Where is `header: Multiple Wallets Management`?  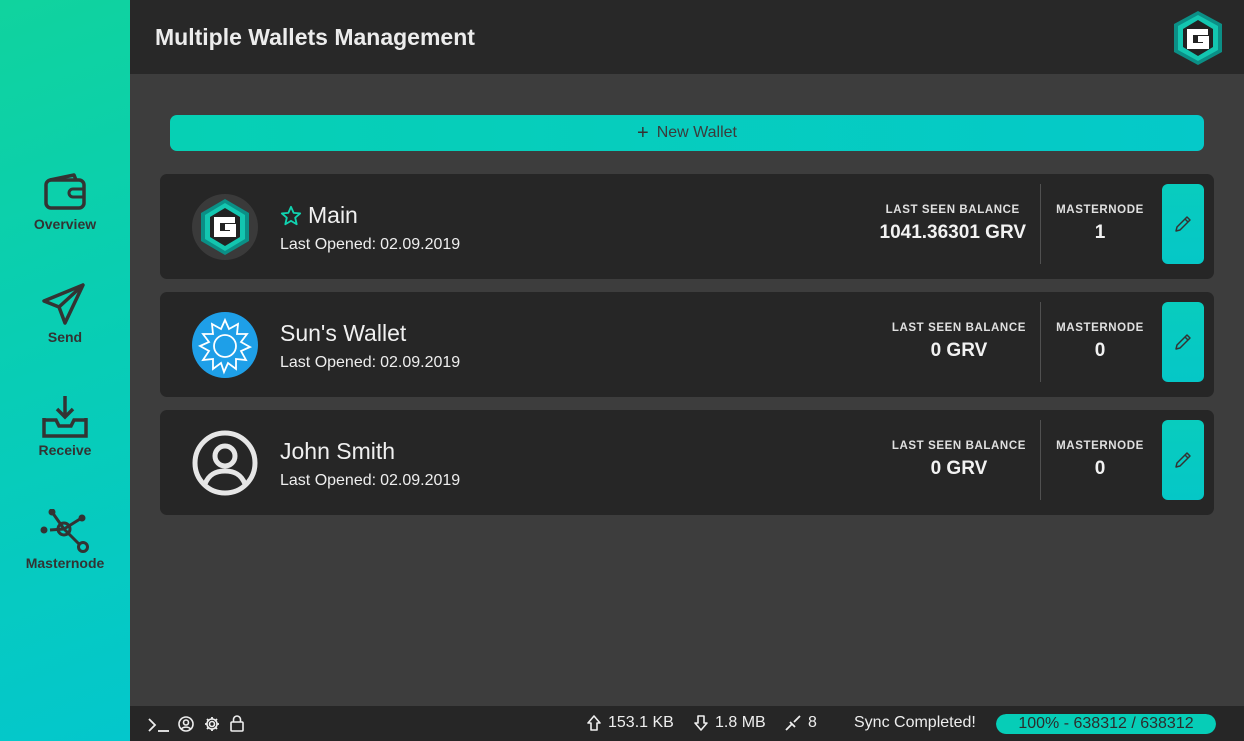
header: Multiple Wallets Management is located at coordinates (687, 37).